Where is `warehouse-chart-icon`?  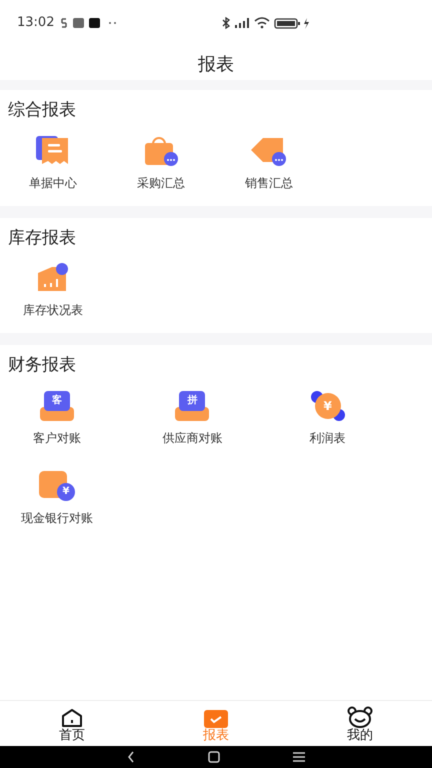
warehouse-chart-icon is located at coordinates (53, 278).